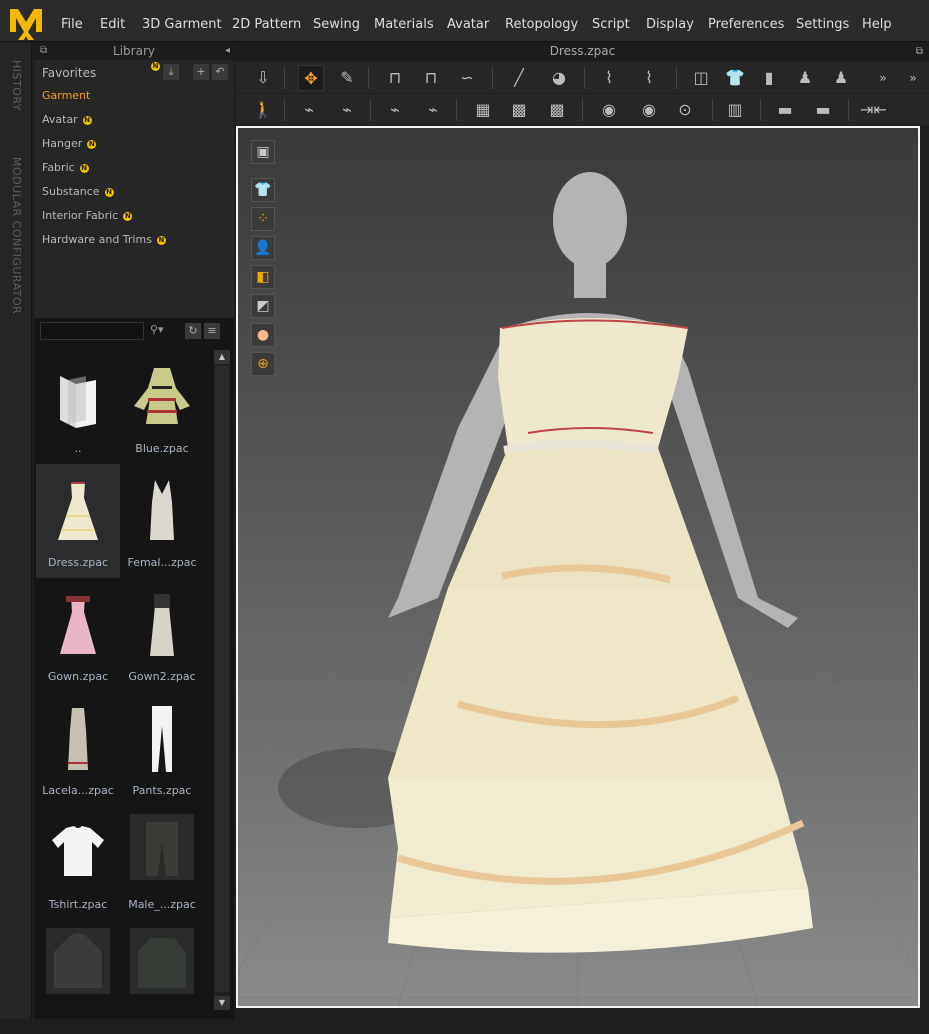 Image resolution: width=929 pixels, height=1034 pixels. What do you see at coordinates (769, 78) in the screenshot?
I see `garment-side-icon: ▮` at bounding box center [769, 78].